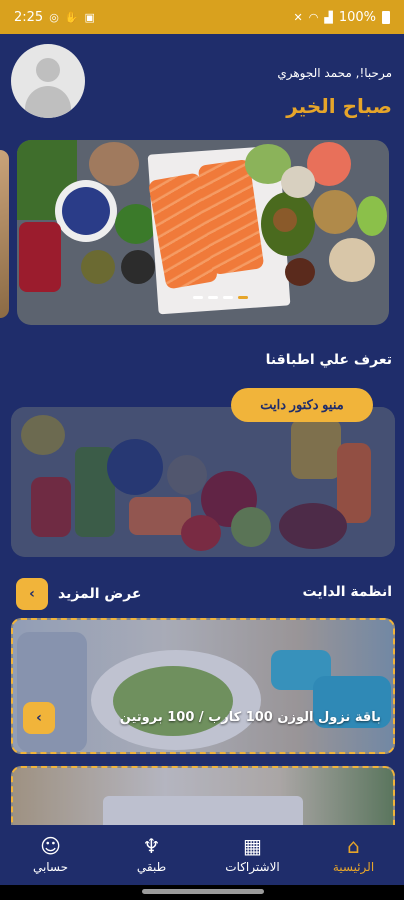 Image resolution: width=404 pixels, height=900 pixels. What do you see at coordinates (29, 17) in the screenshot?
I see `status-time: 2:25` at bounding box center [29, 17].